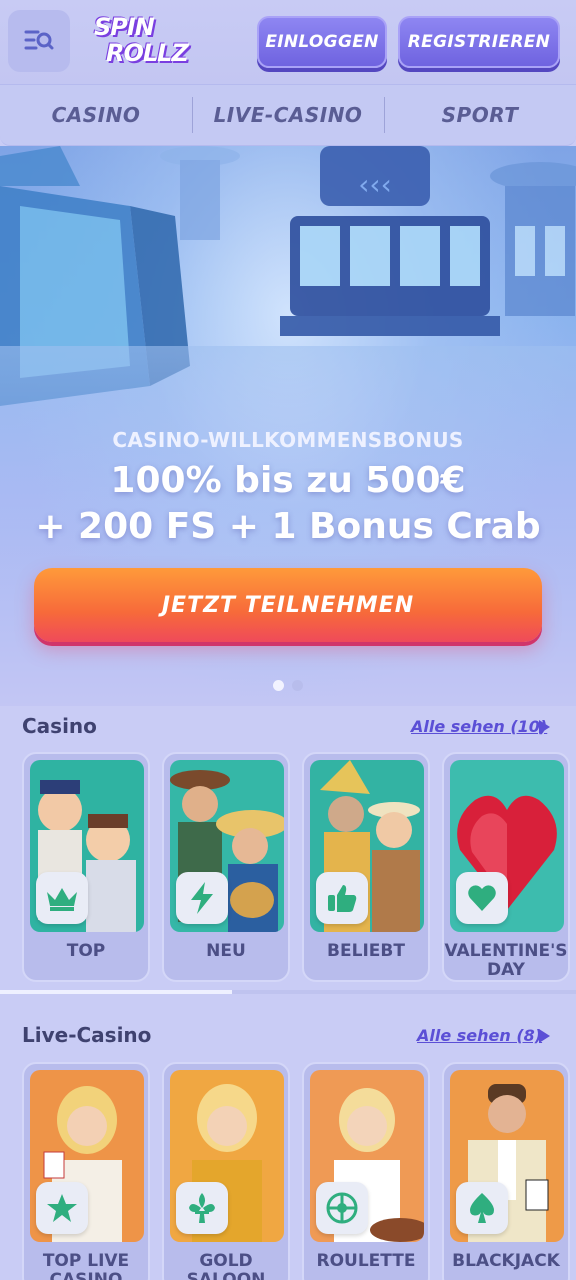 This screenshot has width=576, height=1280. I want to click on card-label: ROULETTE, so click(366, 1261).